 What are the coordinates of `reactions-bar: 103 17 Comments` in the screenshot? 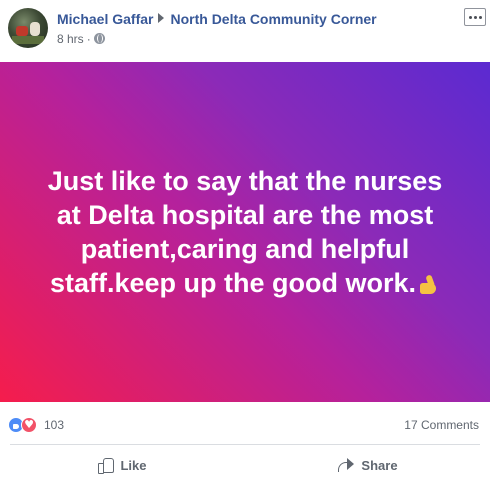 It's located at (245, 423).